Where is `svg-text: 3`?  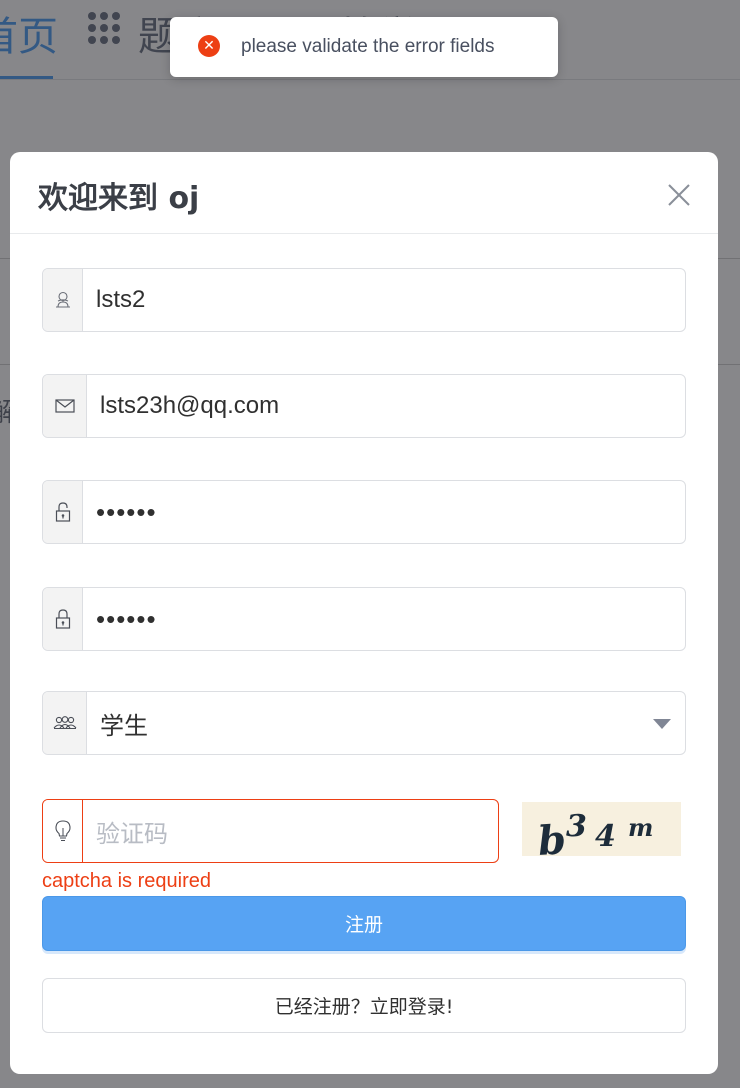 svg-text: 3 is located at coordinates (576, 826).